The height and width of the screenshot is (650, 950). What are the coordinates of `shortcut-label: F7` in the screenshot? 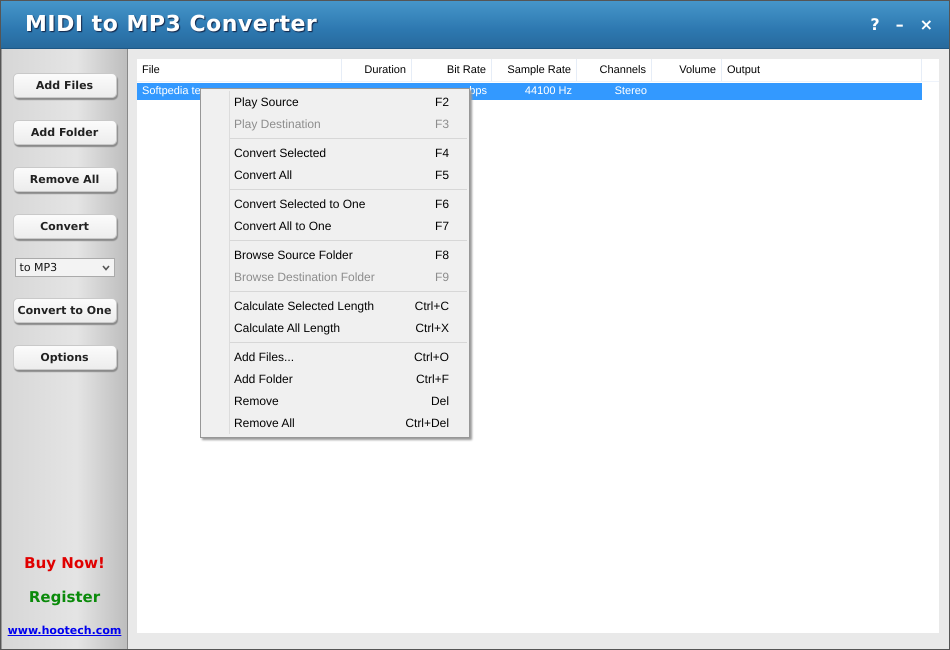 It's located at (441, 226).